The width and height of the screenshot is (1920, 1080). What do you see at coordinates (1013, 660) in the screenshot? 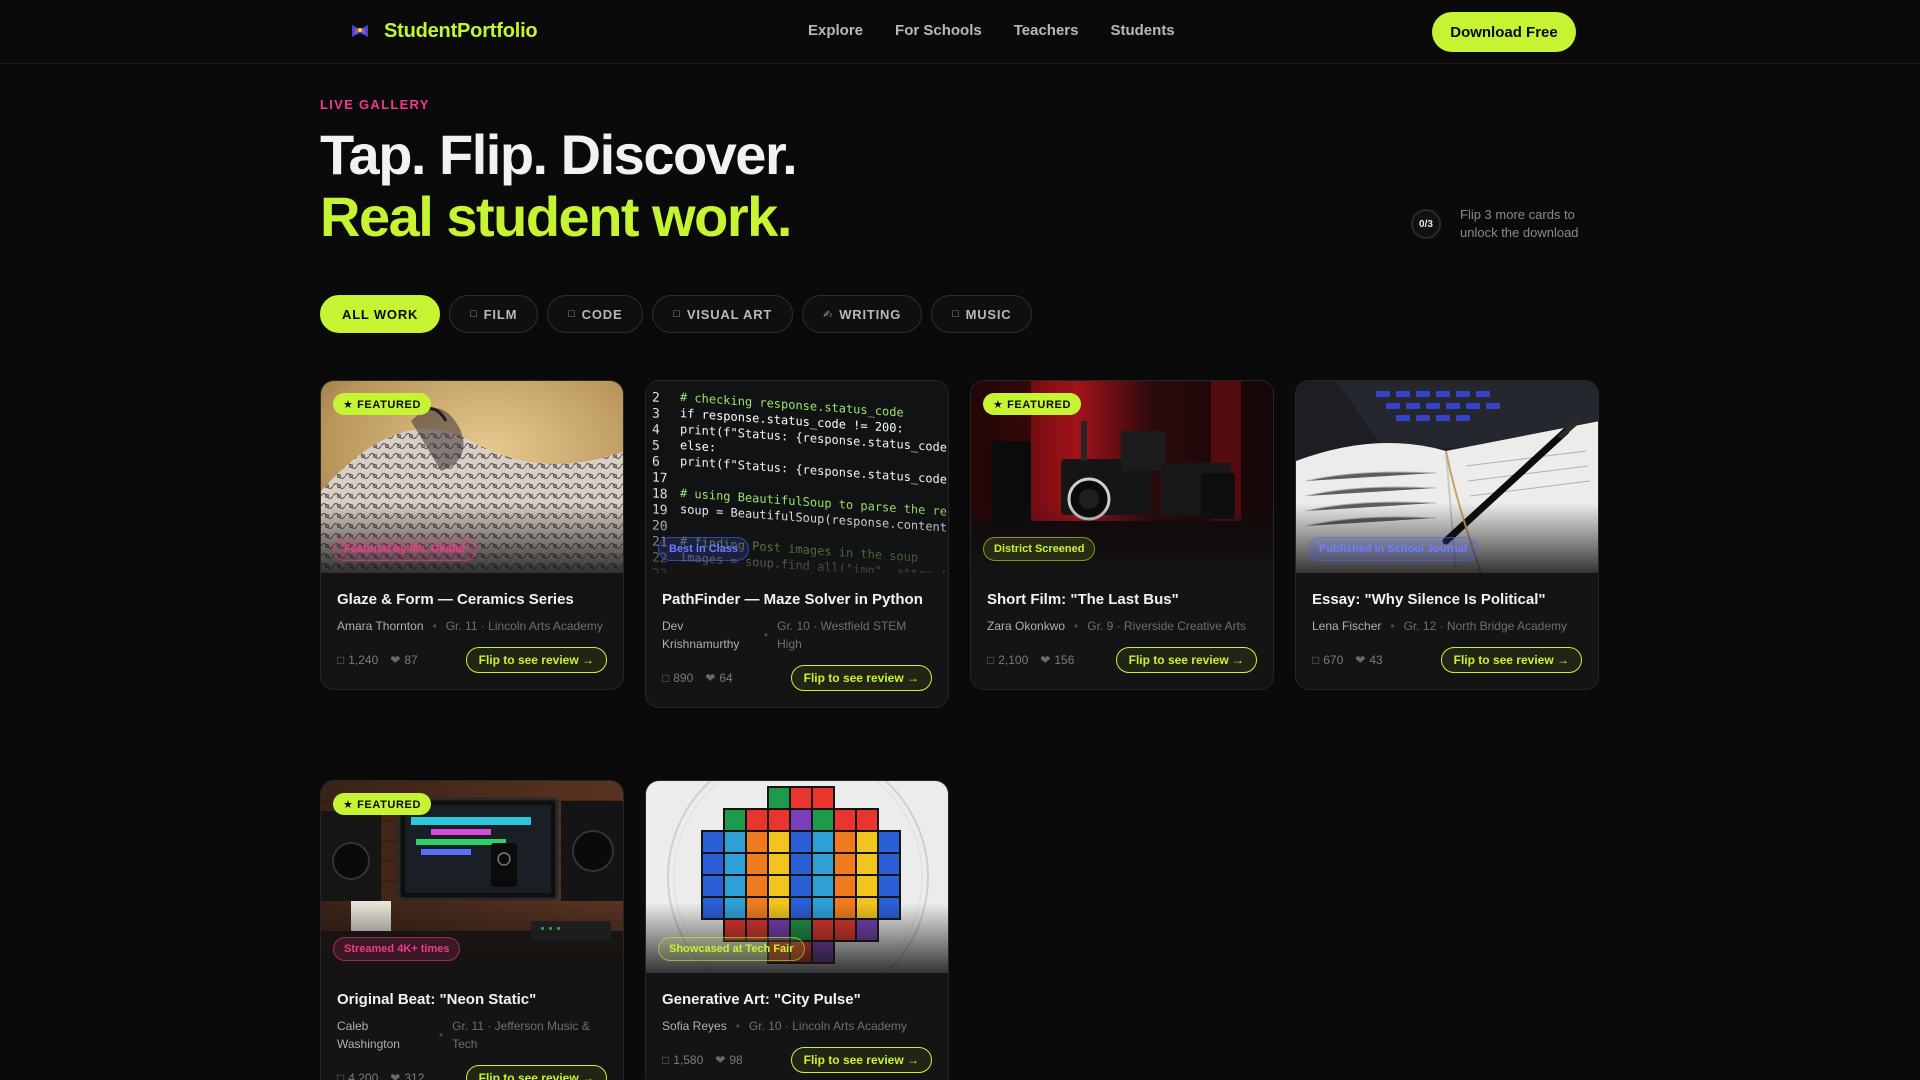
I see `views-count: 2,100` at bounding box center [1013, 660].